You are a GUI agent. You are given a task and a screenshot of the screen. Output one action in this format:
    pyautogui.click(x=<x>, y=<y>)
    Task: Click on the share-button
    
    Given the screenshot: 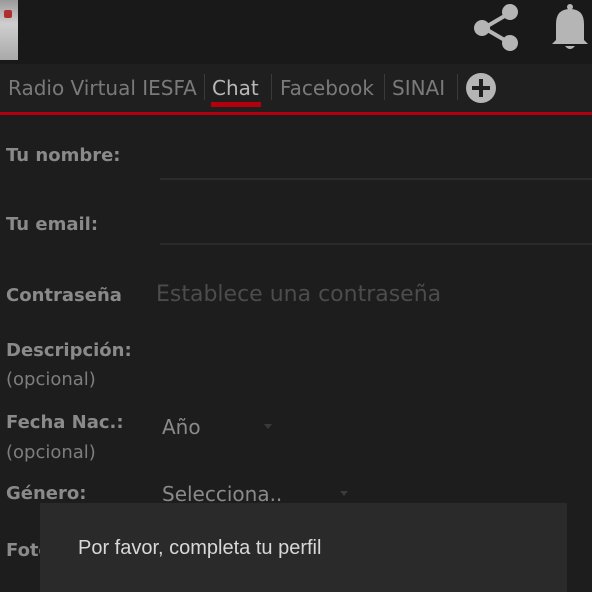 What is the action you would take?
    pyautogui.click(x=496, y=28)
    